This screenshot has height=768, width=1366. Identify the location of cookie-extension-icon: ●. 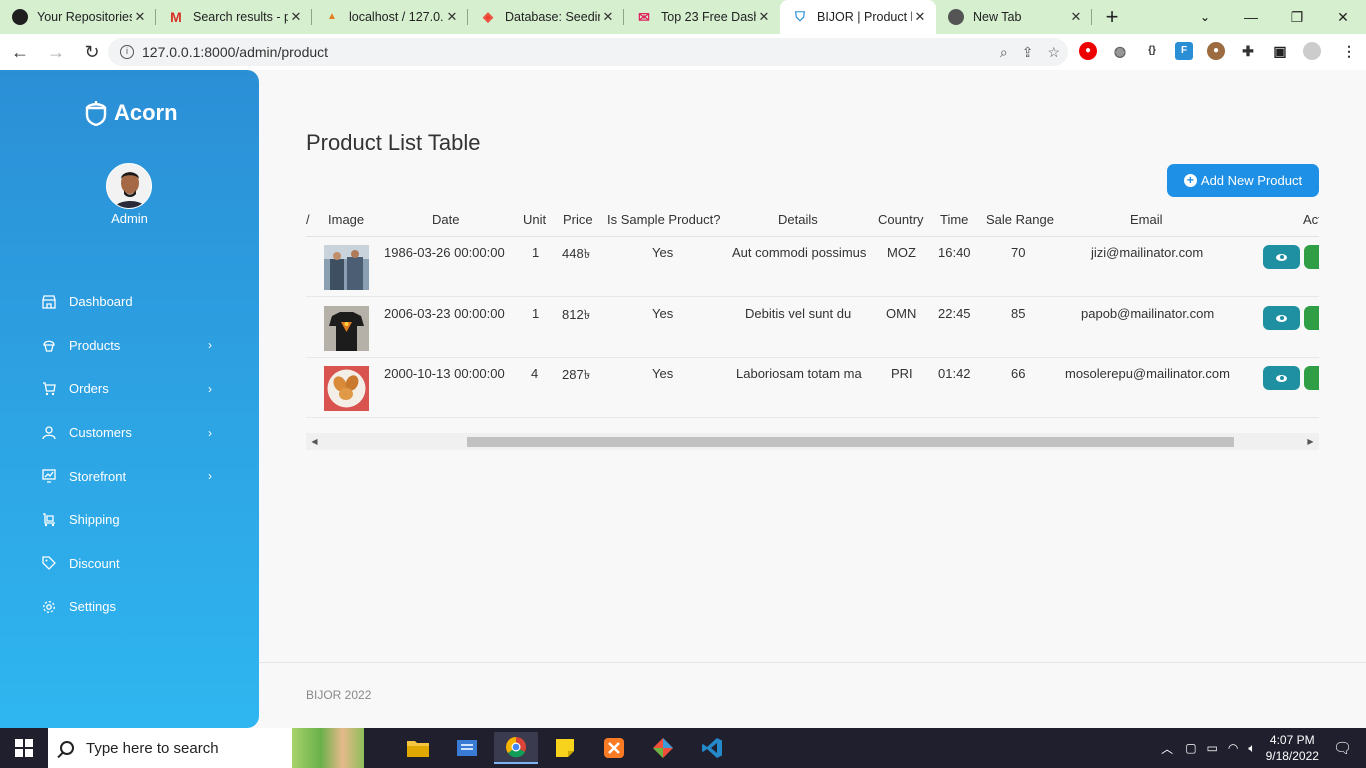
(1216, 51).